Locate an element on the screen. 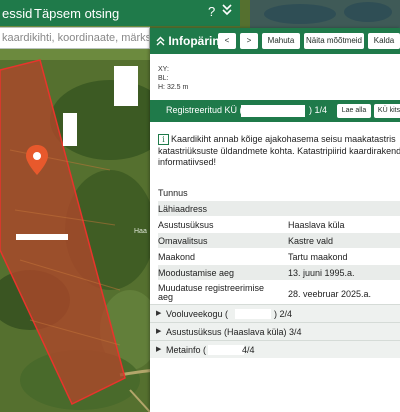 Image resolution: width=400 pixels, height=412 pixels. fit-button: Mahuta is located at coordinates (281, 41).